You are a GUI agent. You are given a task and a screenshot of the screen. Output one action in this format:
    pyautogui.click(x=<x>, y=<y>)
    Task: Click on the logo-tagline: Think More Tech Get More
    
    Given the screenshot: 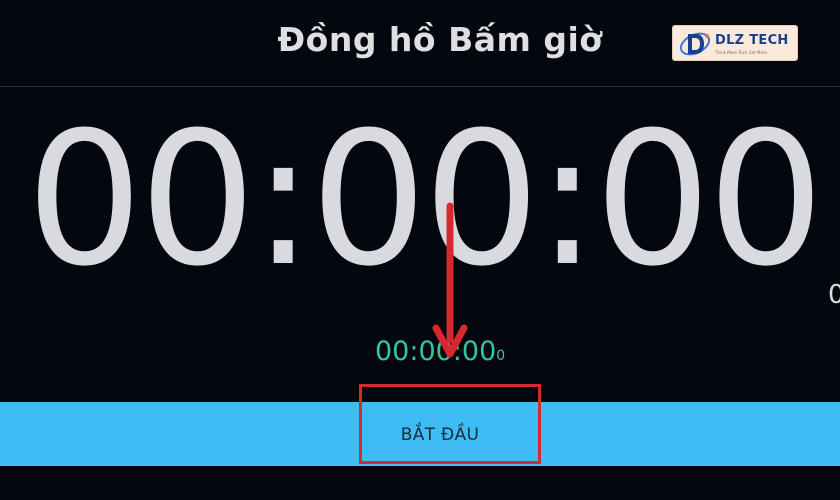 What is the action you would take?
    pyautogui.click(x=741, y=52)
    